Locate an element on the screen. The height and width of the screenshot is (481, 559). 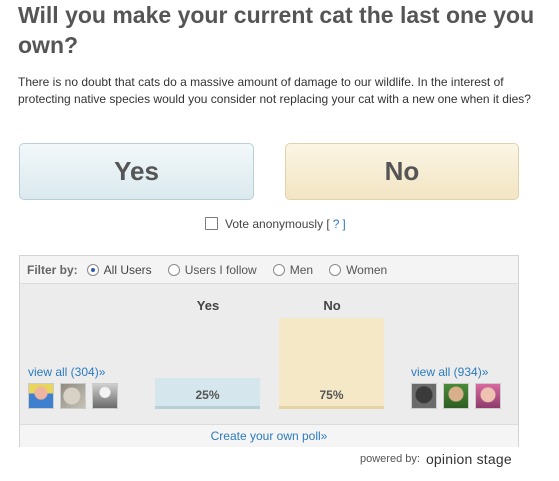
anonymous-checkbox is located at coordinates (211, 223).